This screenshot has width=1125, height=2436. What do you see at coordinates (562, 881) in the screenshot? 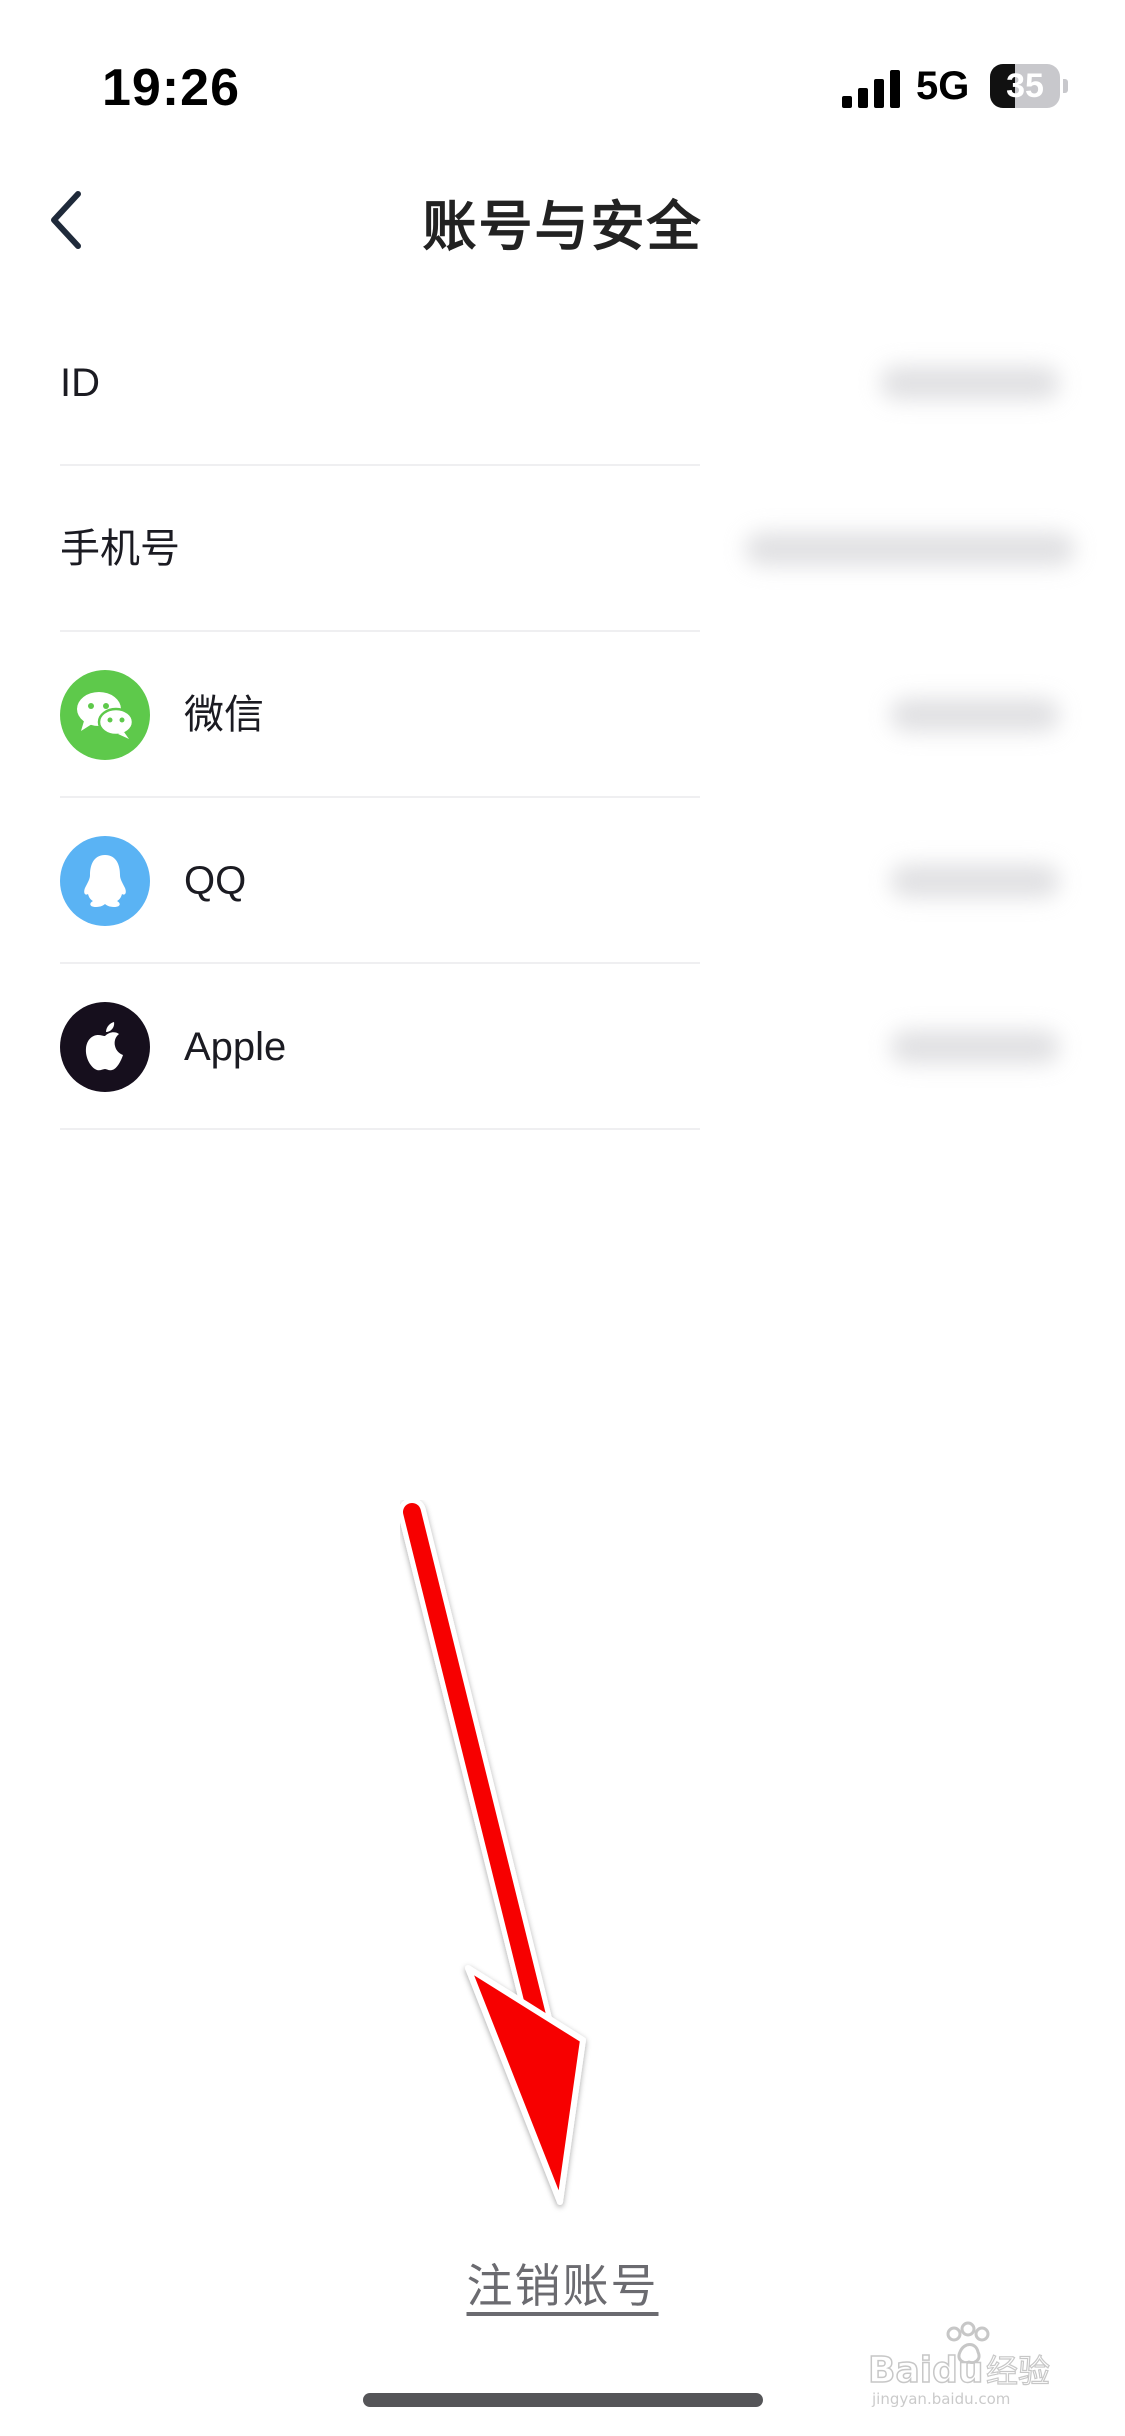
I see `list-item-qq: QQ` at bounding box center [562, 881].